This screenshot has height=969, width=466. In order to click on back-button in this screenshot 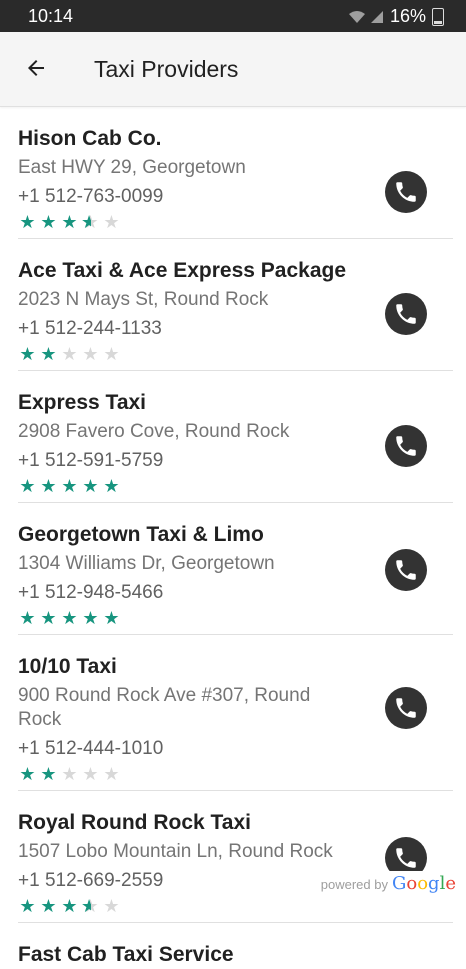, I will do `click(36, 68)`.